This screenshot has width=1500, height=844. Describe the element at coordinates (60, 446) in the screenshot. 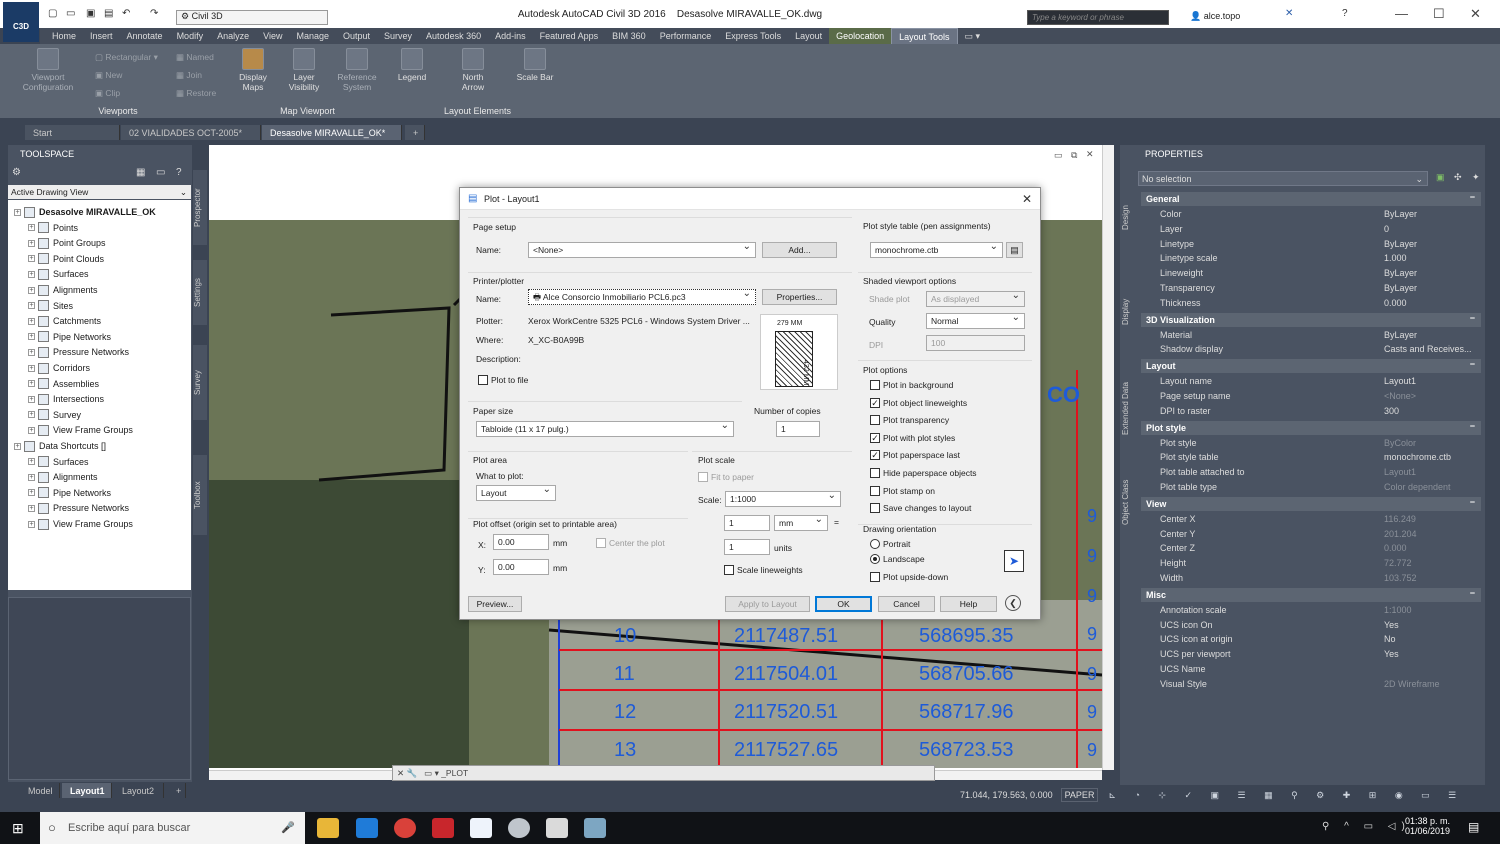

I see `tree-data-shortcuts: + Data Shortcuts []` at that location.